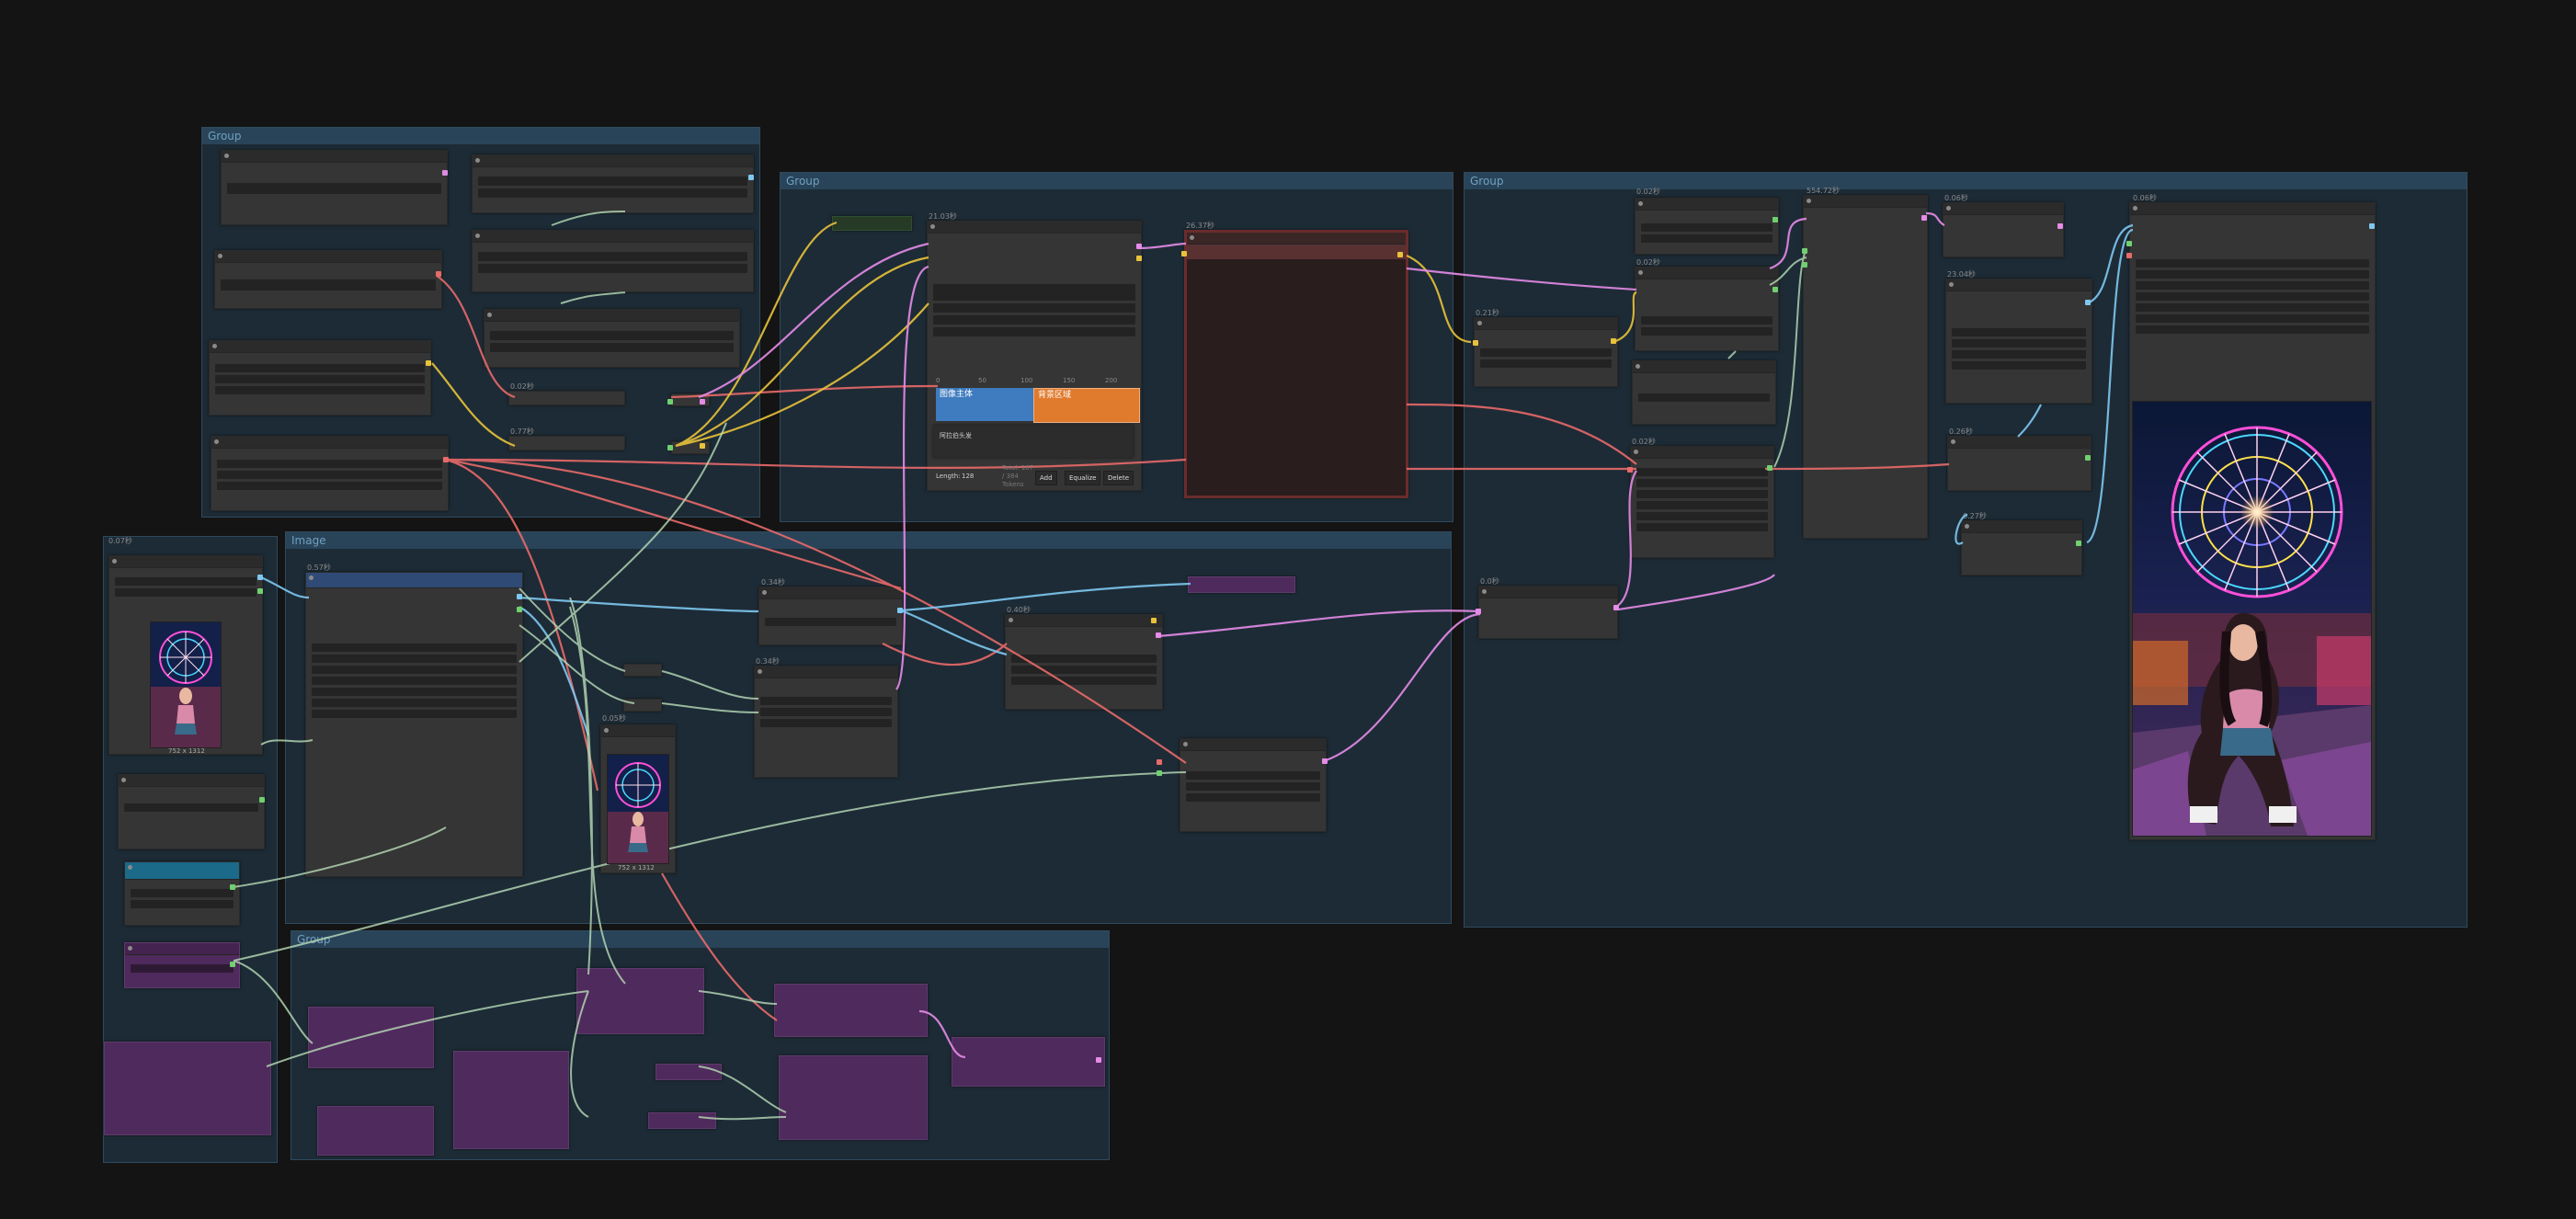 This screenshot has height=1219, width=2576. I want to click on settings-node, so click(1702, 502).